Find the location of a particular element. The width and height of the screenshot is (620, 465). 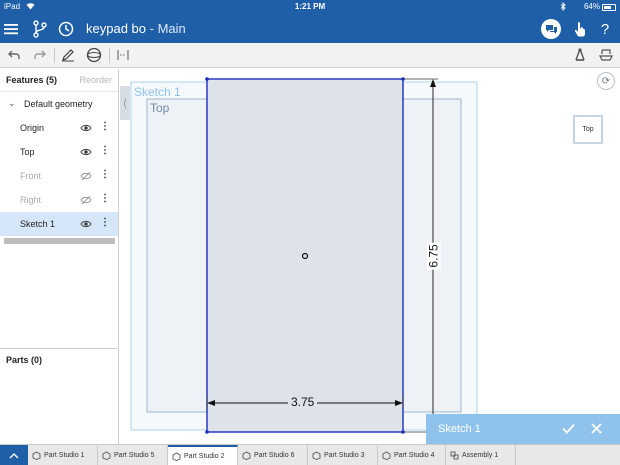

comments-button is located at coordinates (551, 29).